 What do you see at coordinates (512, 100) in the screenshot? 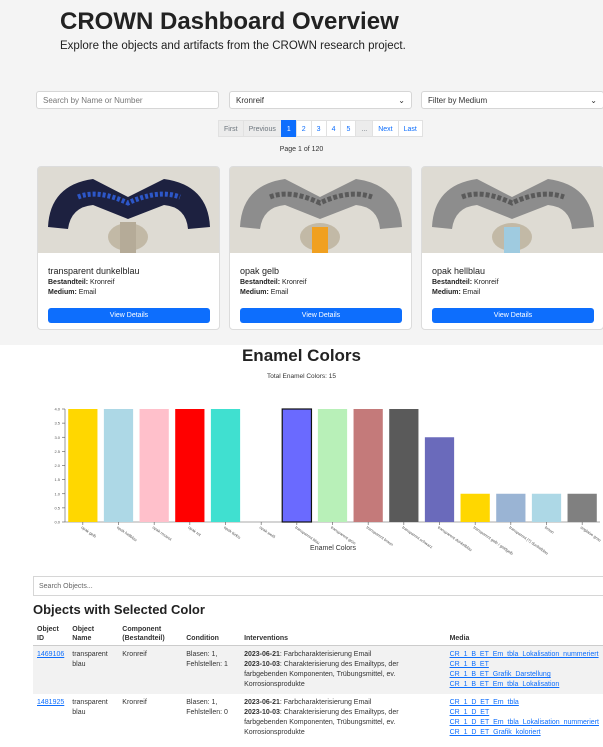
I see `medium-select: Filter by Medium ⌄` at bounding box center [512, 100].